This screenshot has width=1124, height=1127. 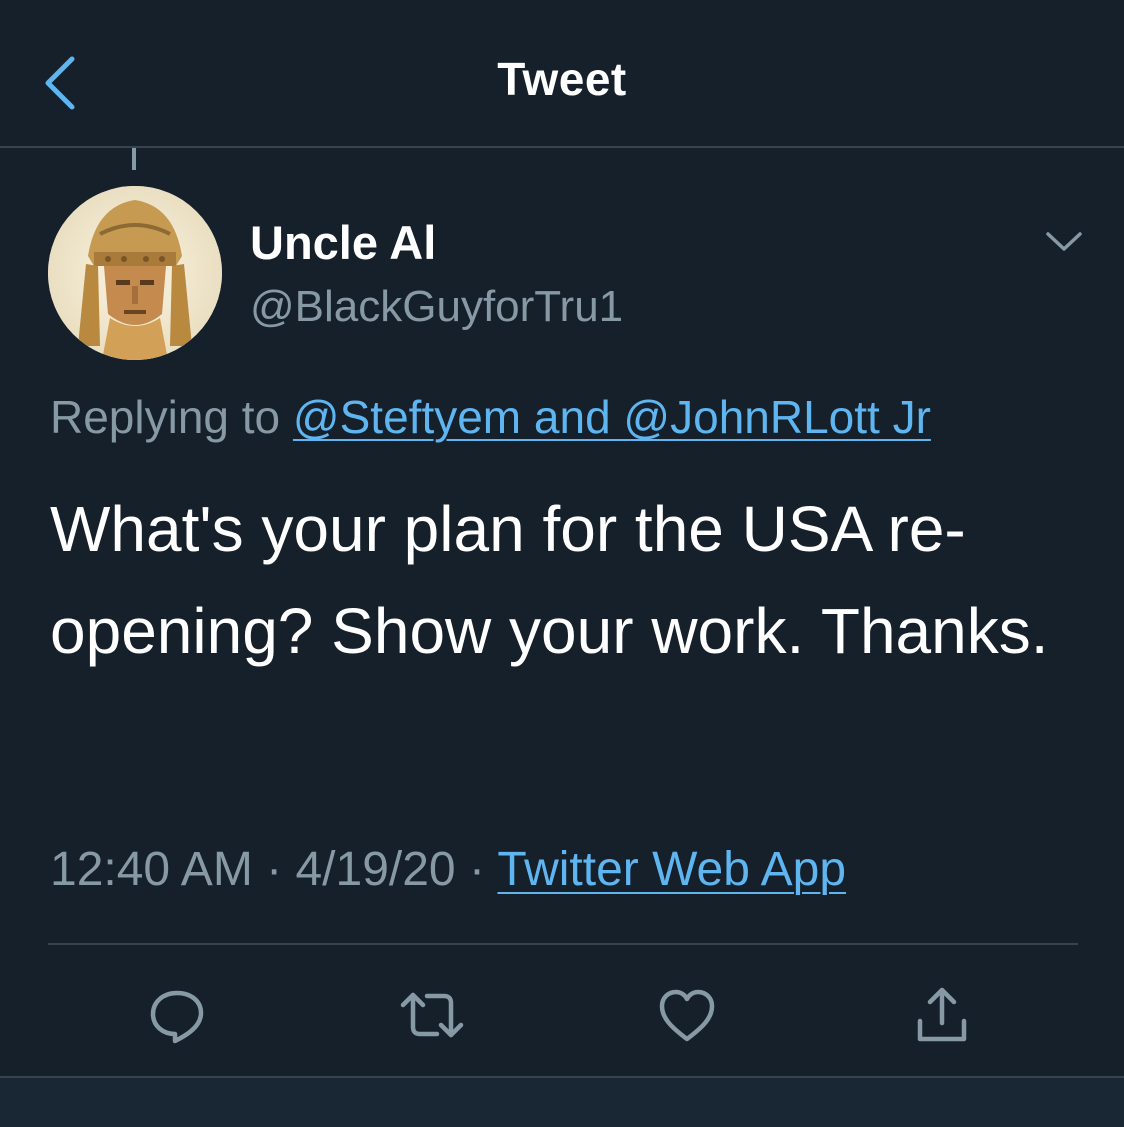 What do you see at coordinates (671, 869) in the screenshot?
I see `tweet-source-link: Twitter Web App` at bounding box center [671, 869].